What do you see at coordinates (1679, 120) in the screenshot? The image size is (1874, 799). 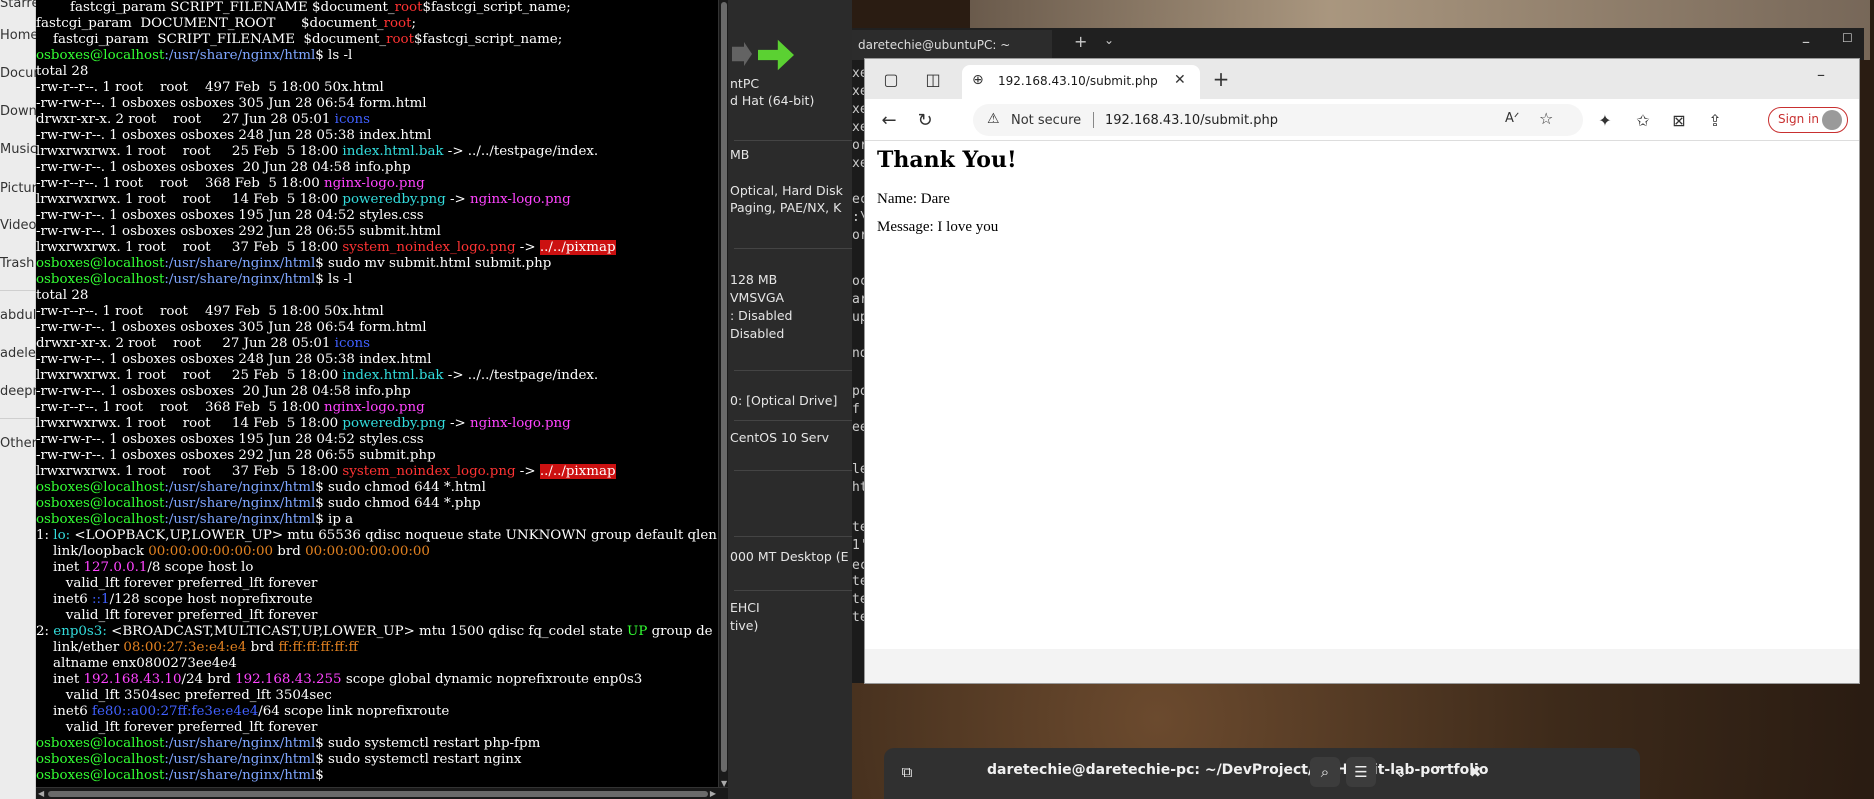 I see `screenshot-icon: ⊠` at bounding box center [1679, 120].